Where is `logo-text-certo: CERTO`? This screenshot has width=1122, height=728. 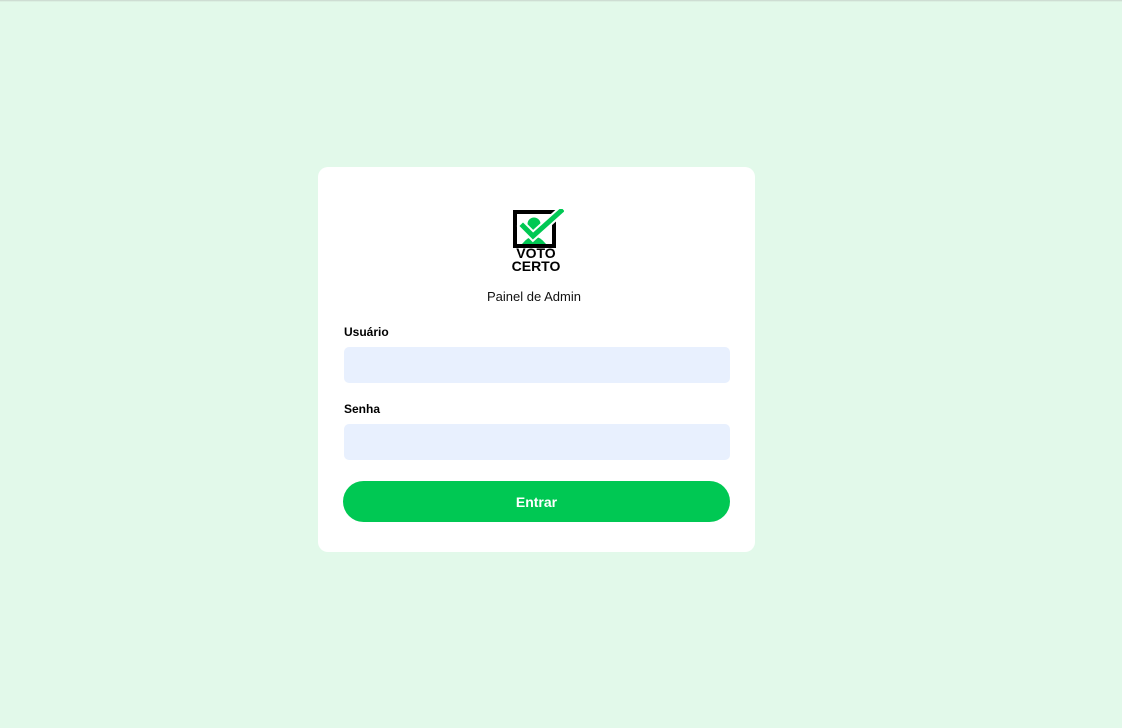
logo-text-certo: CERTO is located at coordinates (536, 266).